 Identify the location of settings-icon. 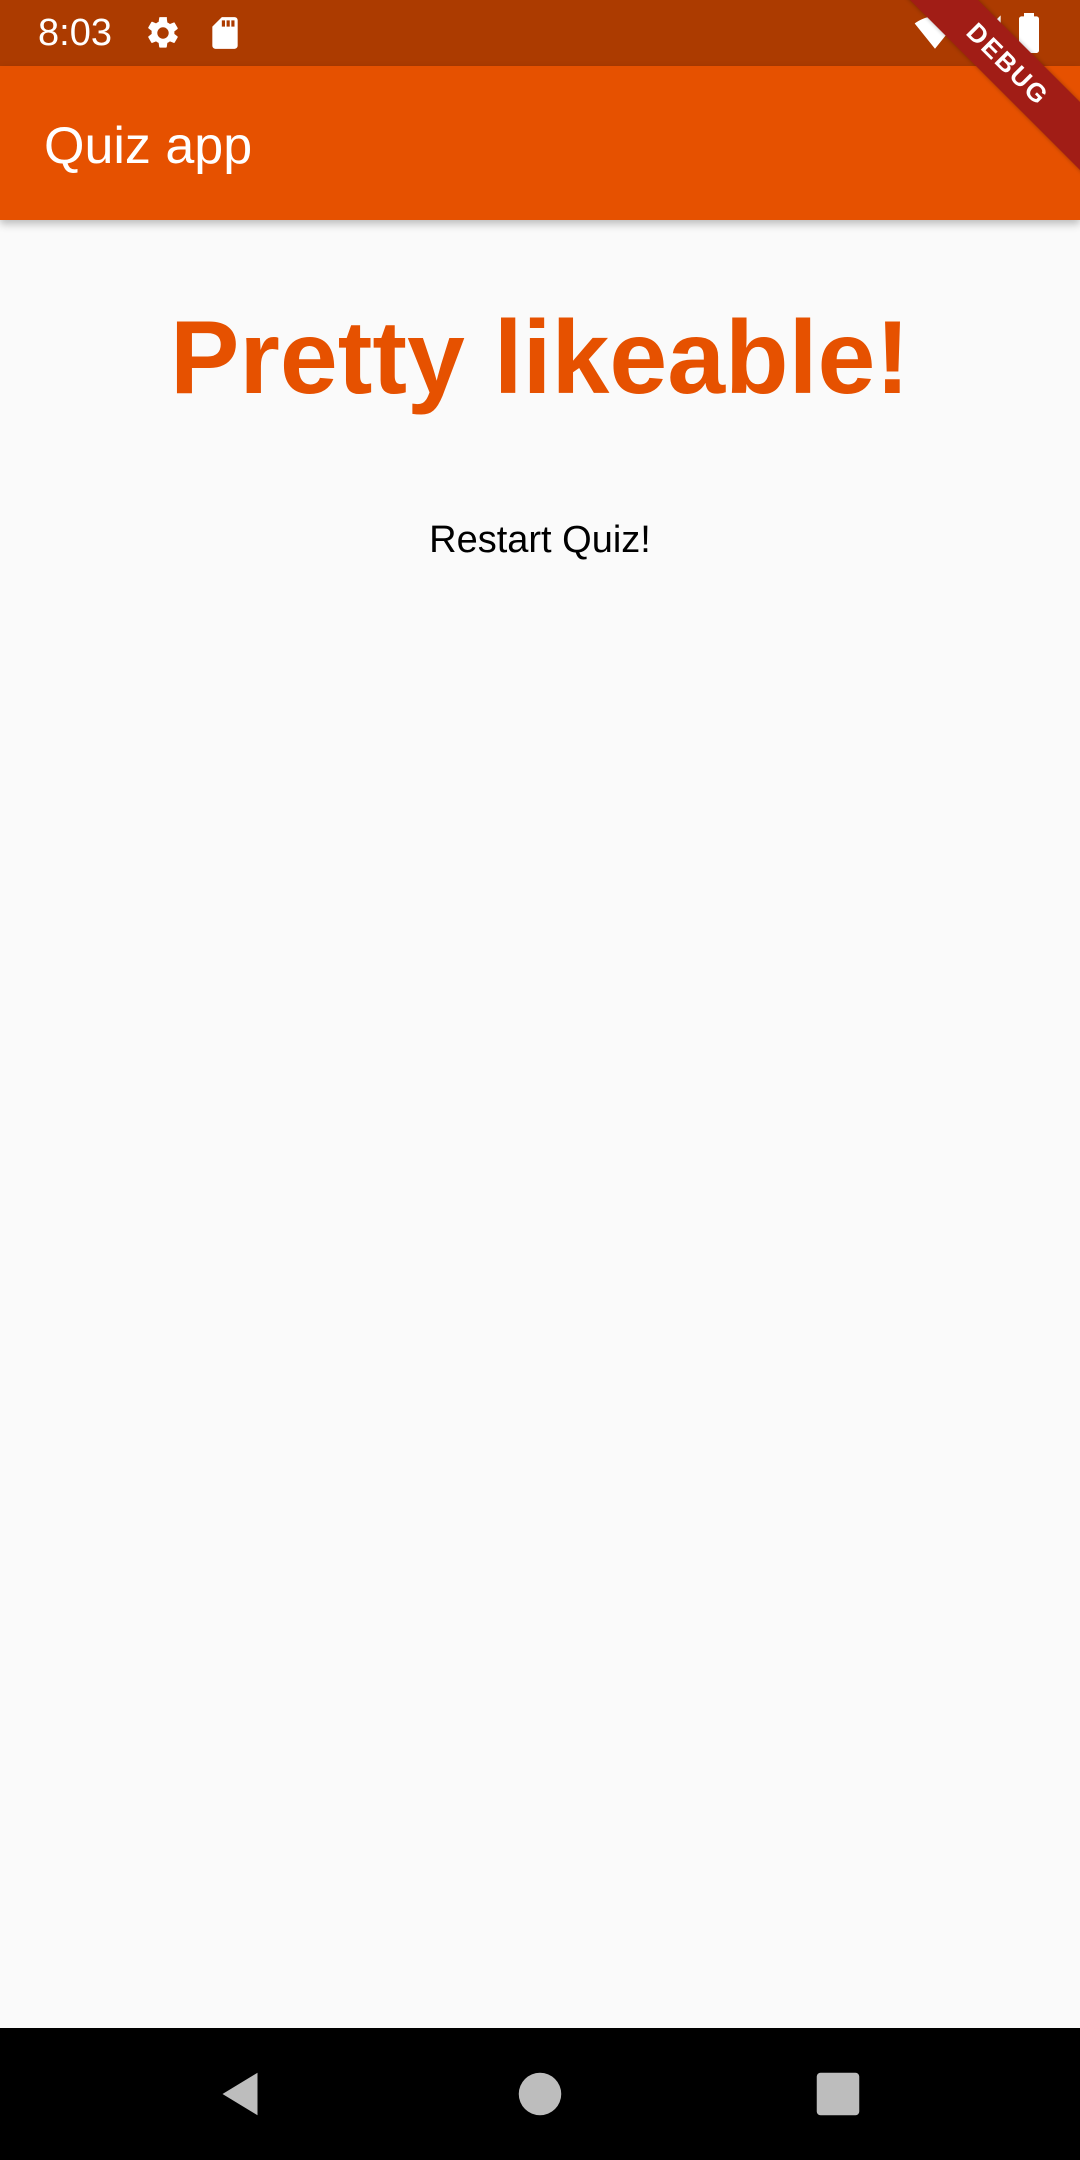
(163, 33).